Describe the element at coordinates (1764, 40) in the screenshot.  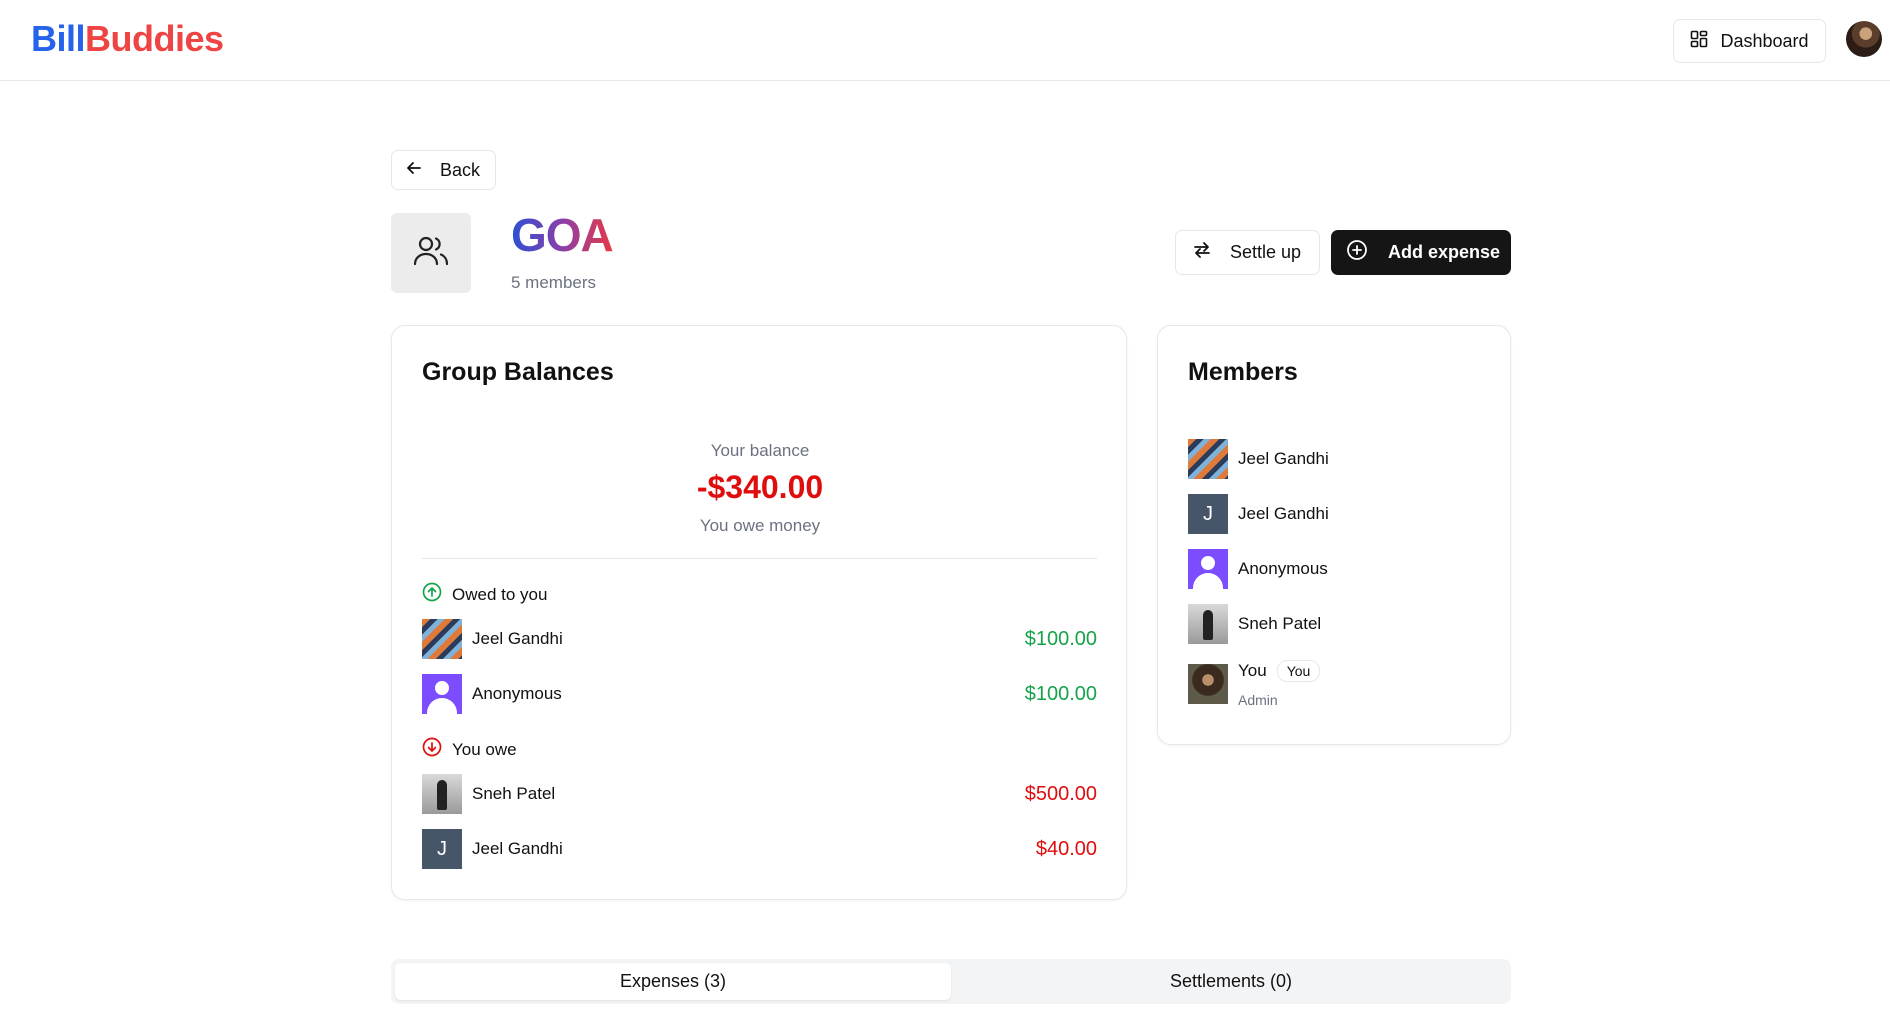
I see `dashboard-label: Dashboard` at that location.